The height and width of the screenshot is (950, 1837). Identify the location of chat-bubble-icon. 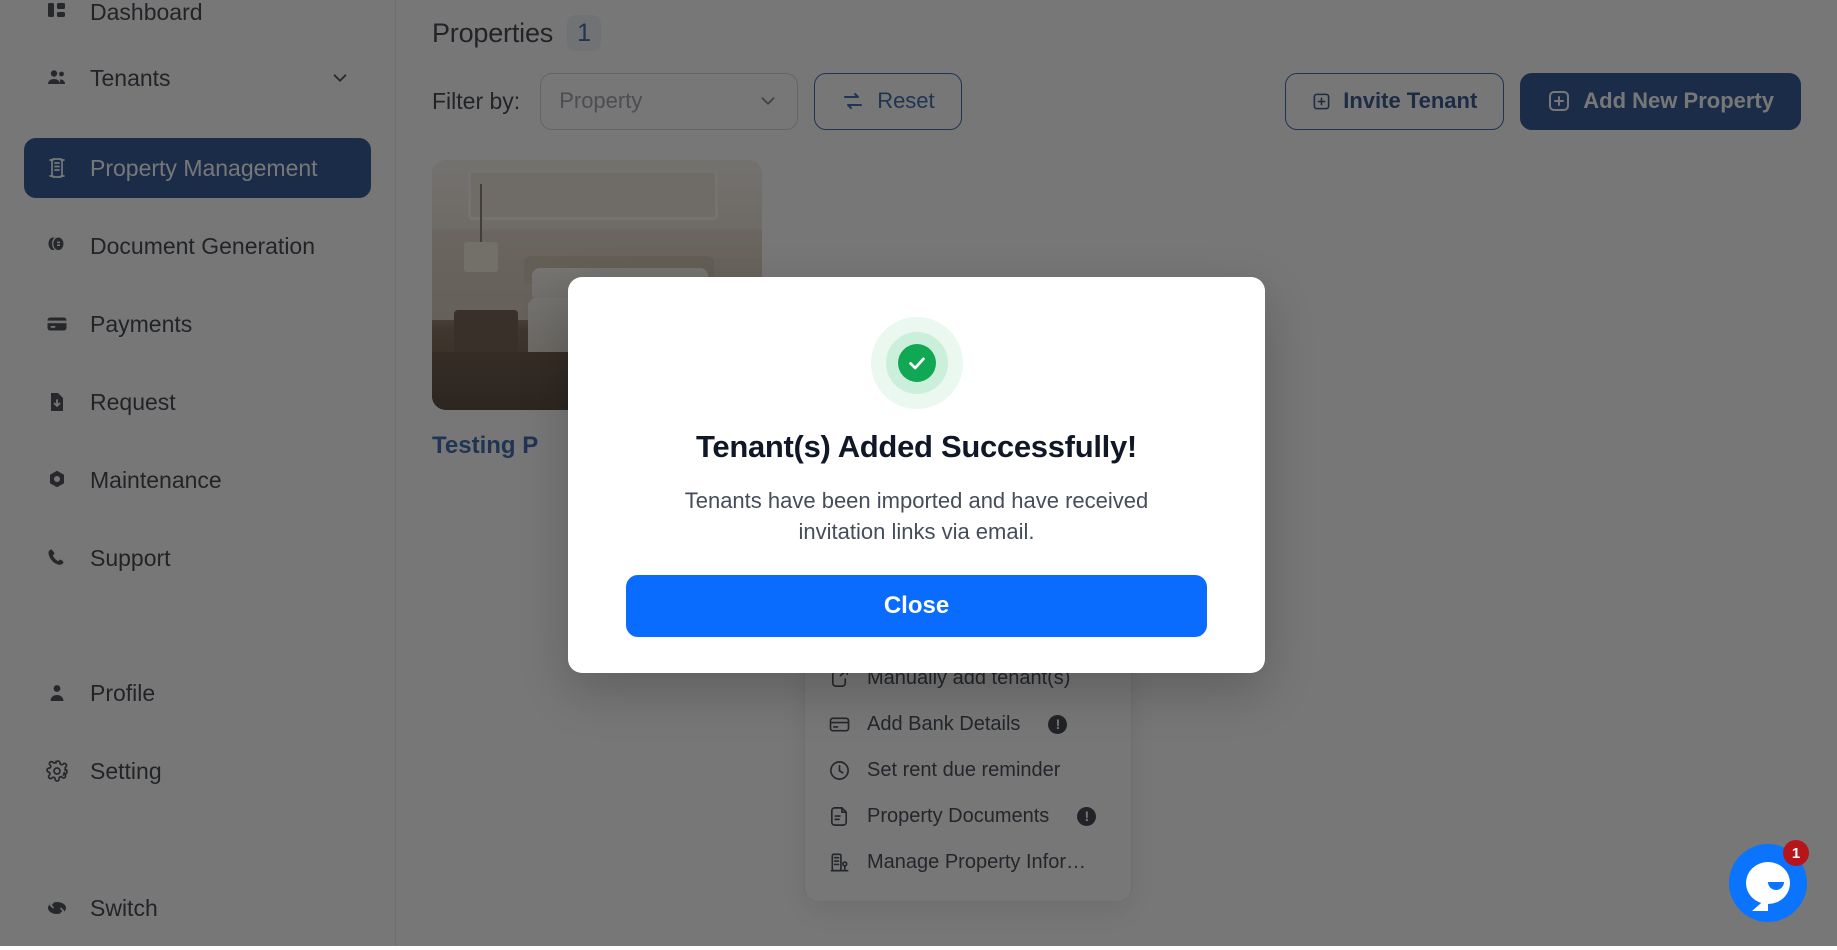
(1768, 883).